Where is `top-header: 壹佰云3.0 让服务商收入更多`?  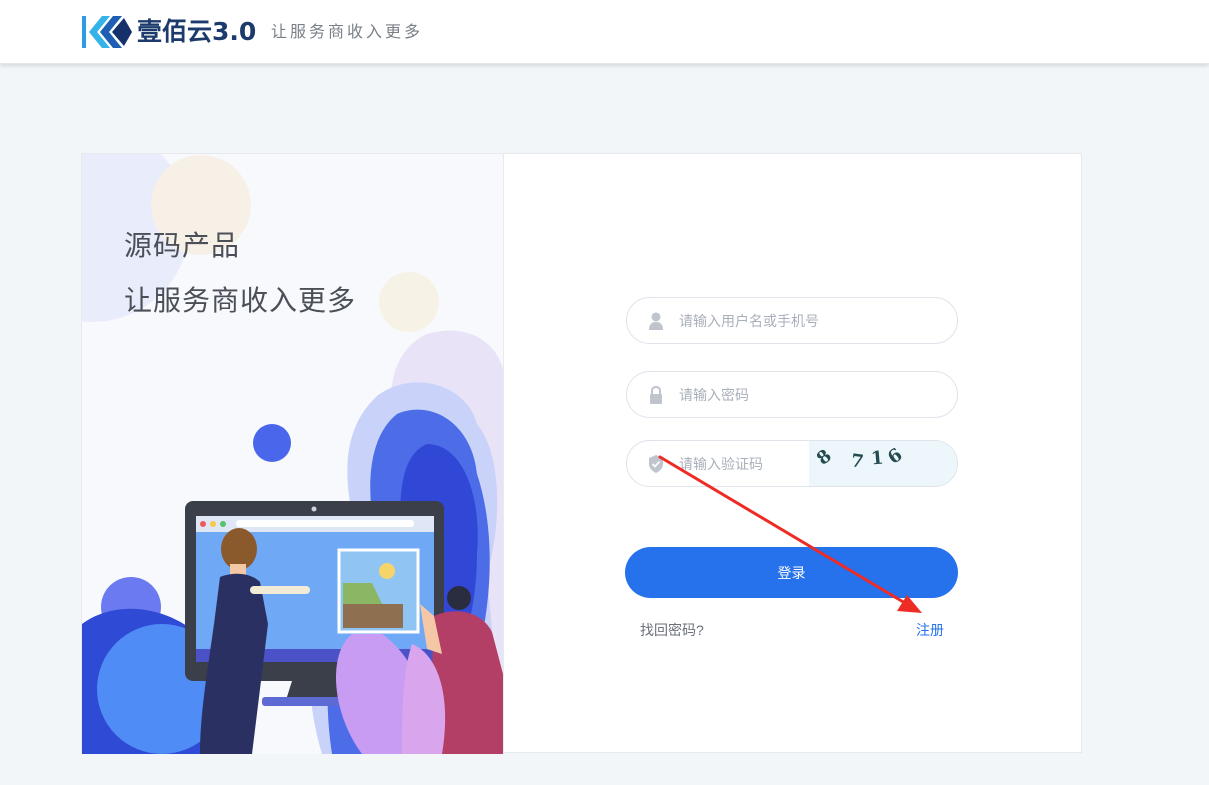
top-header: 壹佰云3.0 让服务商收入更多 is located at coordinates (604, 32).